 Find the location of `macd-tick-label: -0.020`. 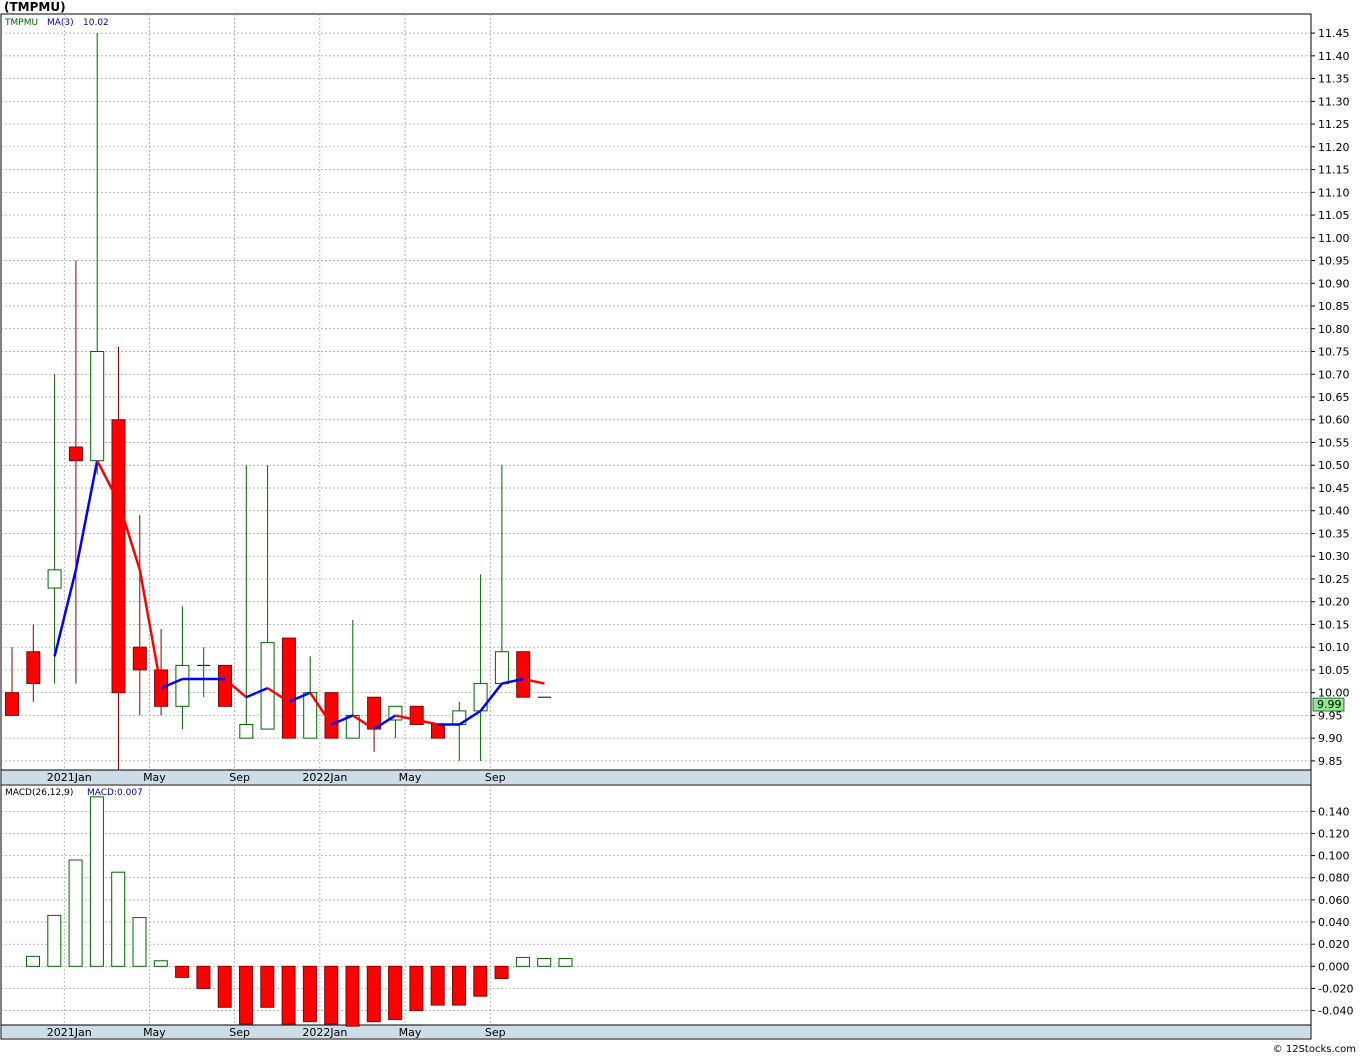

macd-tick-label: -0.020 is located at coordinates (1335, 988).